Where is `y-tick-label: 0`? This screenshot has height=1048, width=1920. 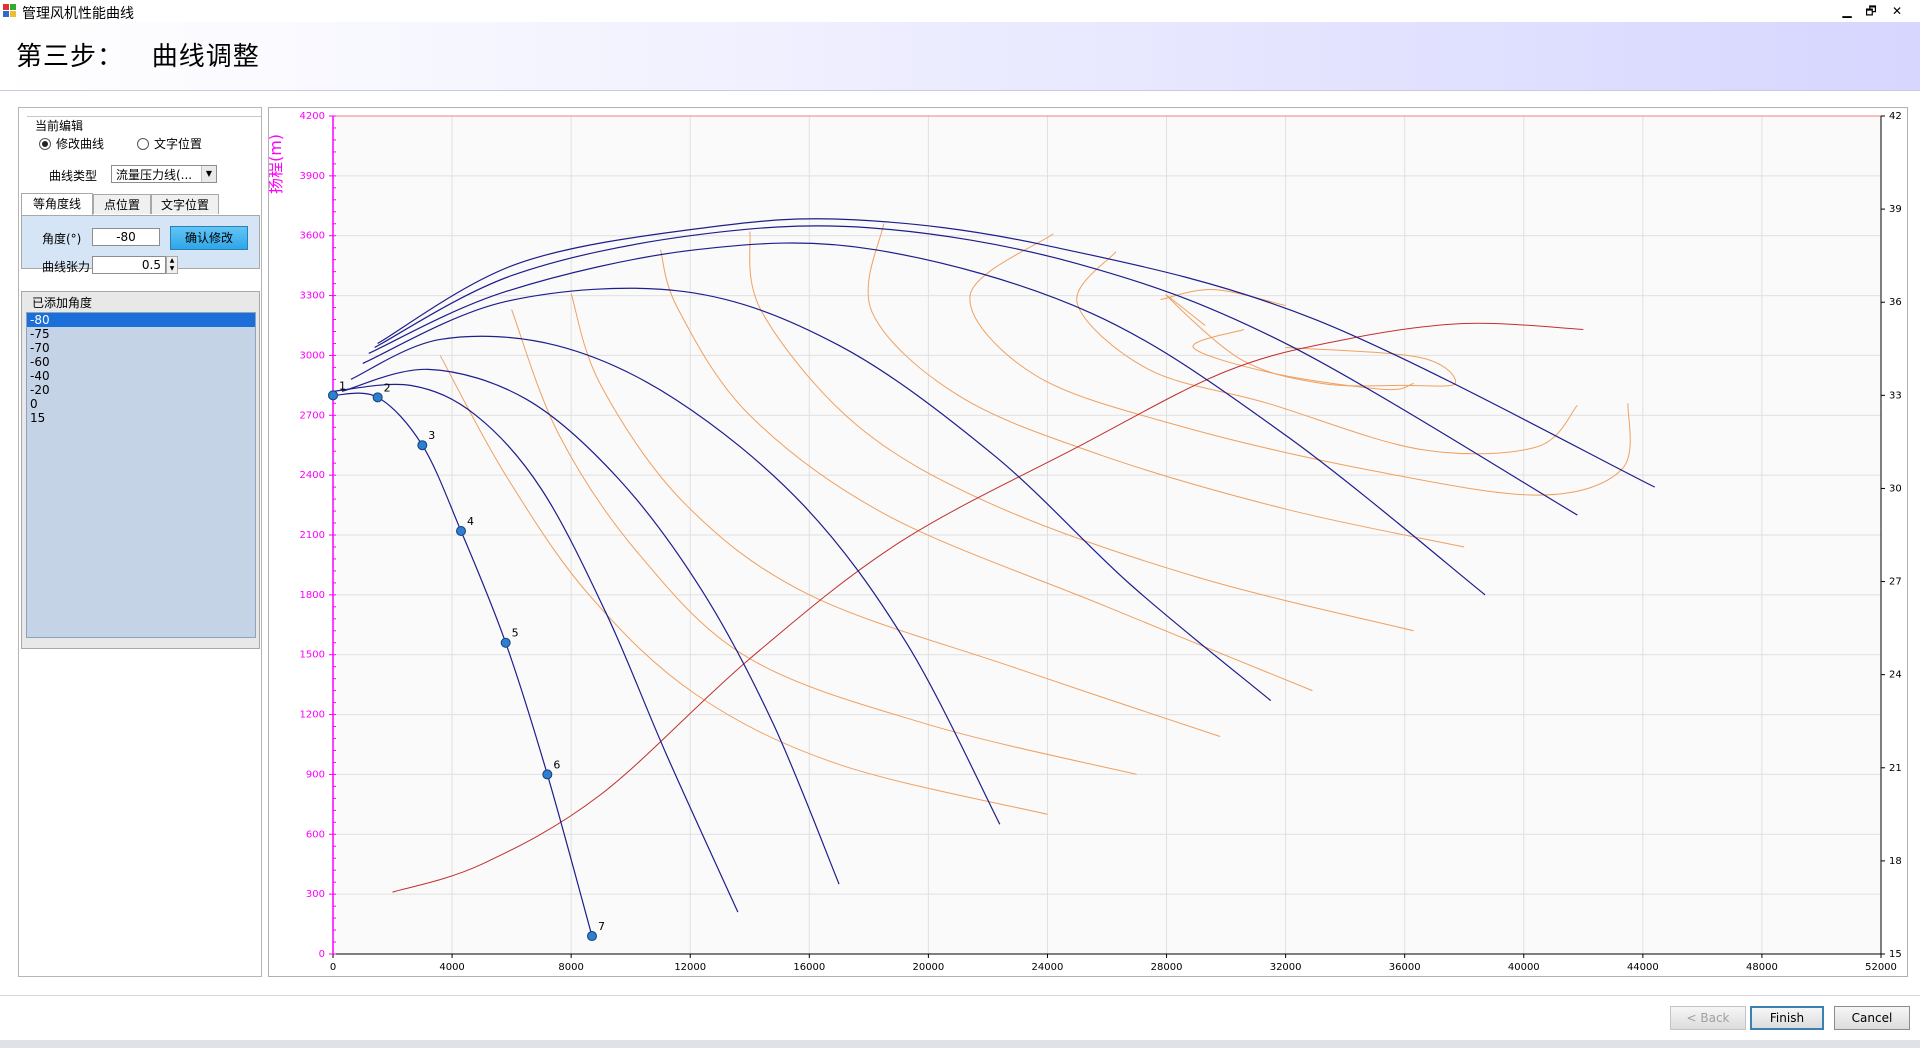
y-tick-label: 0 is located at coordinates (322, 954).